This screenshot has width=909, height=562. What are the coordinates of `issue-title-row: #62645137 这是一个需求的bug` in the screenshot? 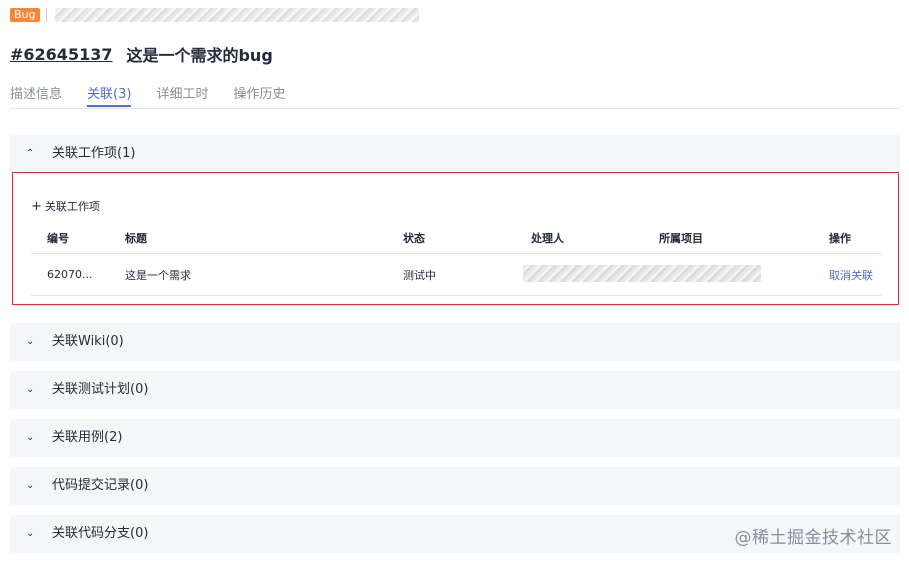 It's located at (141, 54).